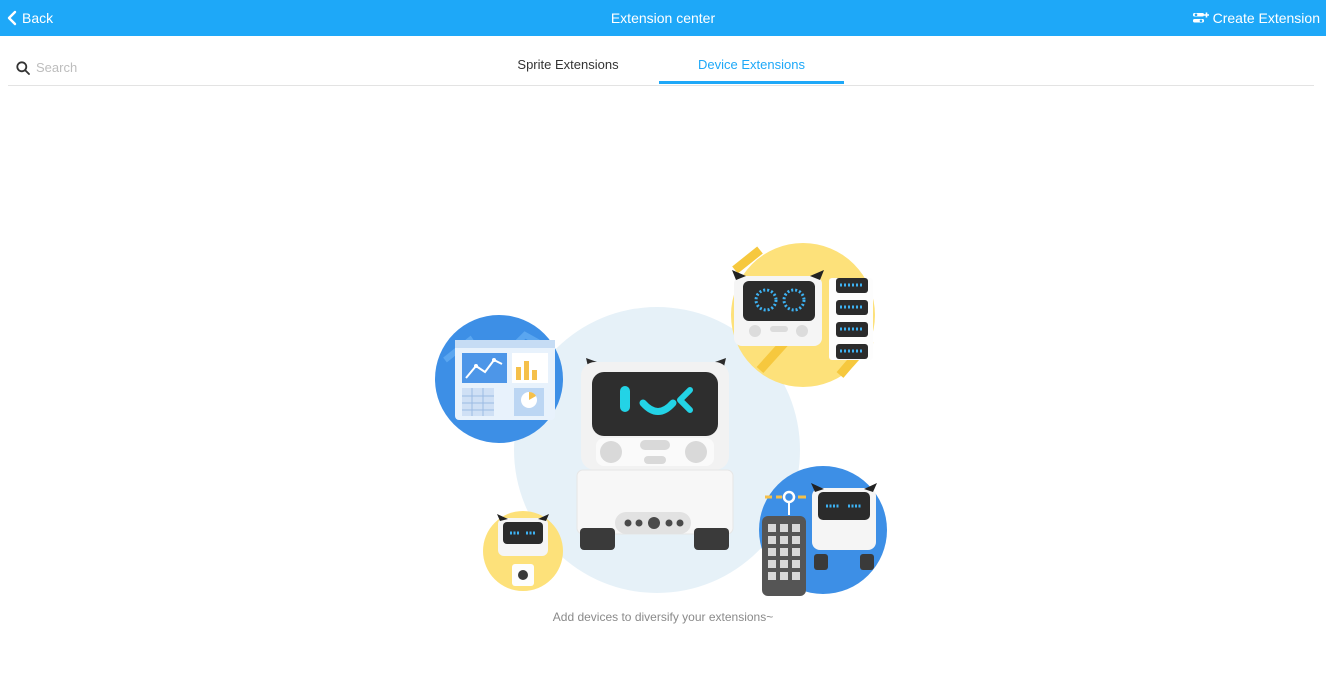 The width and height of the screenshot is (1326, 682). Describe the element at coordinates (655, 454) in the screenshot. I see `main-robot` at that location.